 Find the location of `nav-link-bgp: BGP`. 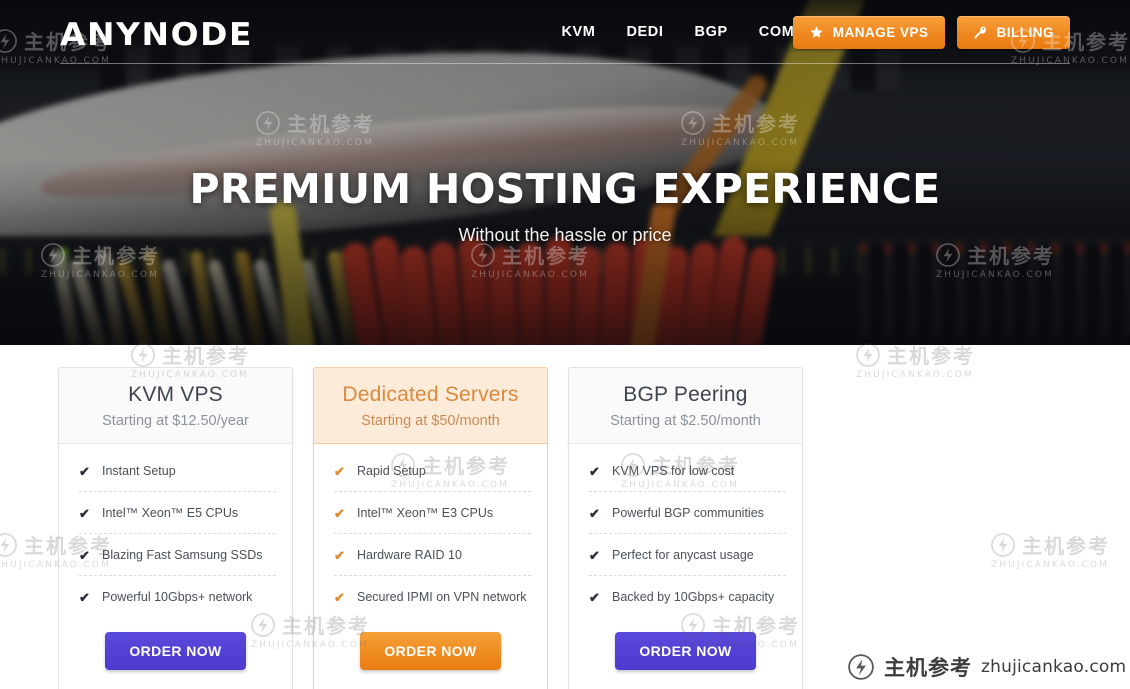

nav-link-bgp: BGP is located at coordinates (711, 32).